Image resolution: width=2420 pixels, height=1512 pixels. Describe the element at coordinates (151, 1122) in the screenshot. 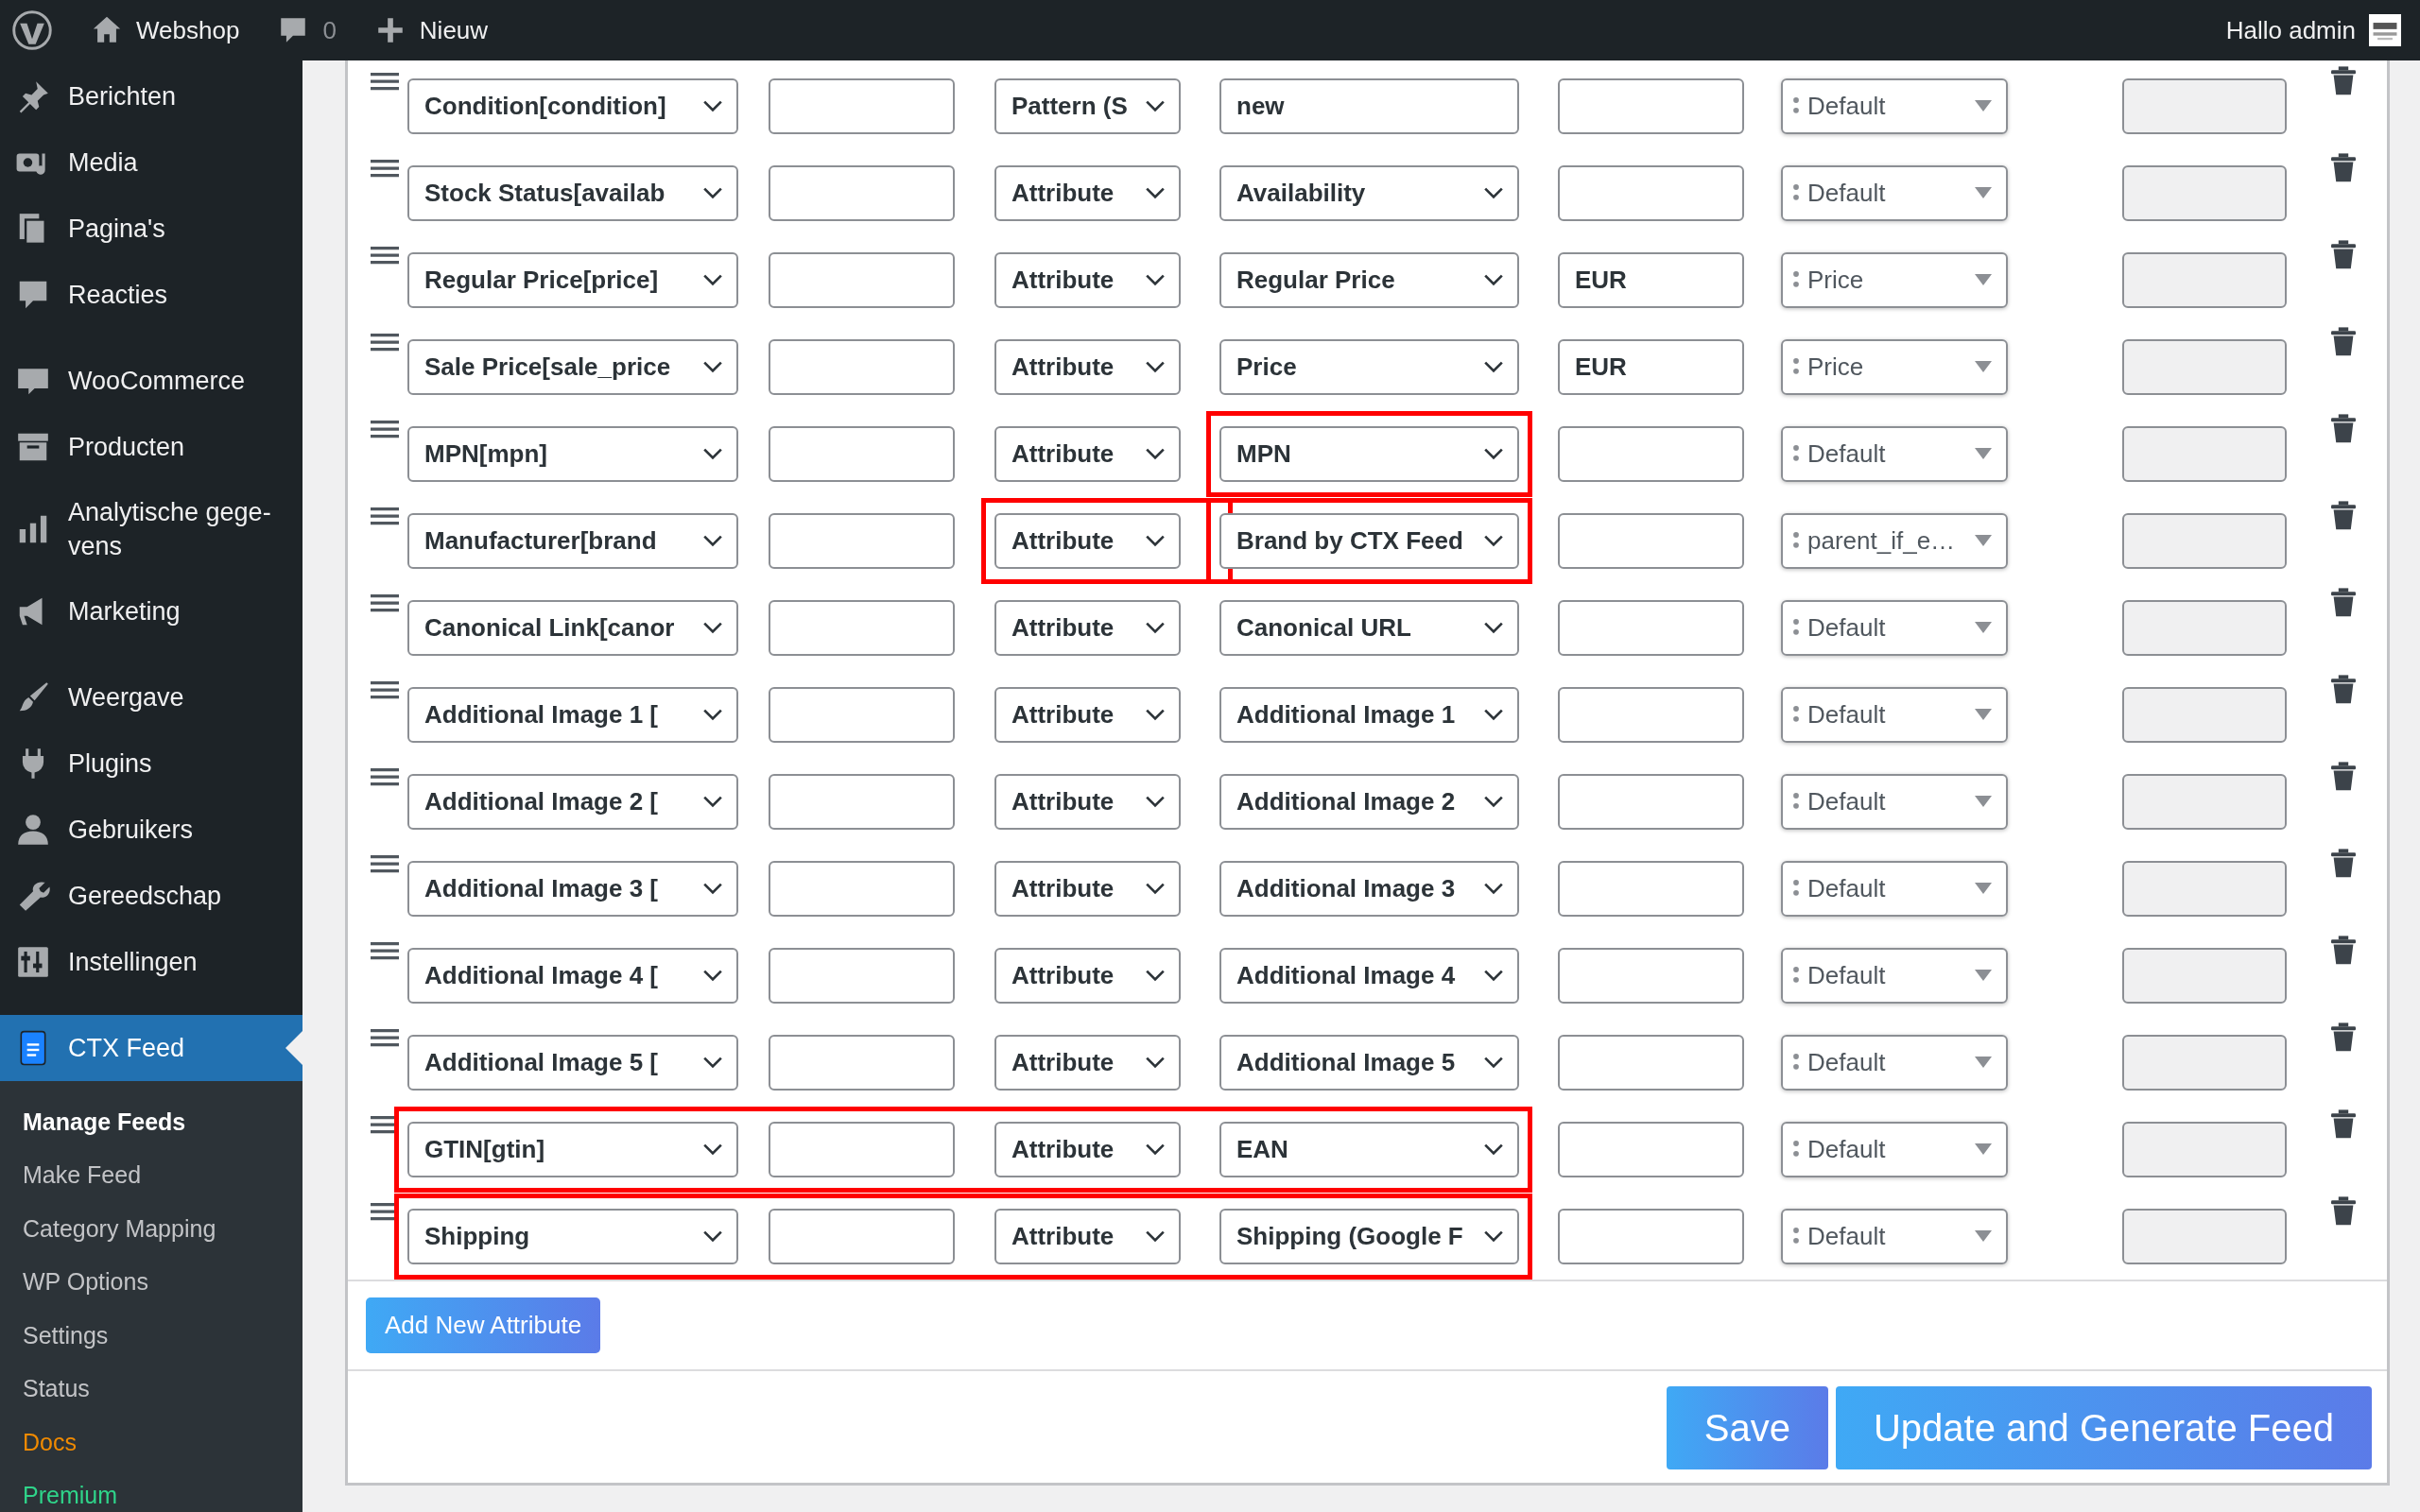

I see `submenu-item: Manage Feeds` at that location.